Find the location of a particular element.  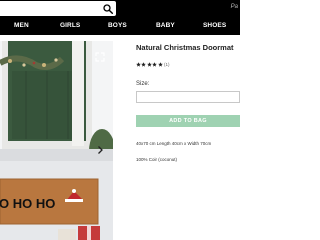

top-bar: Pa is located at coordinates (120, 9).